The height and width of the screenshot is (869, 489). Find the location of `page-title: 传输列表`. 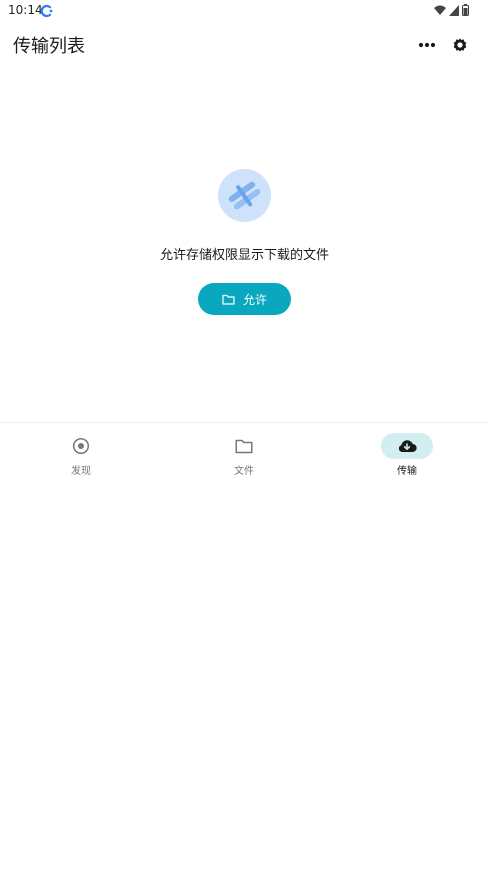

page-title: 传输列表 is located at coordinates (49, 46).